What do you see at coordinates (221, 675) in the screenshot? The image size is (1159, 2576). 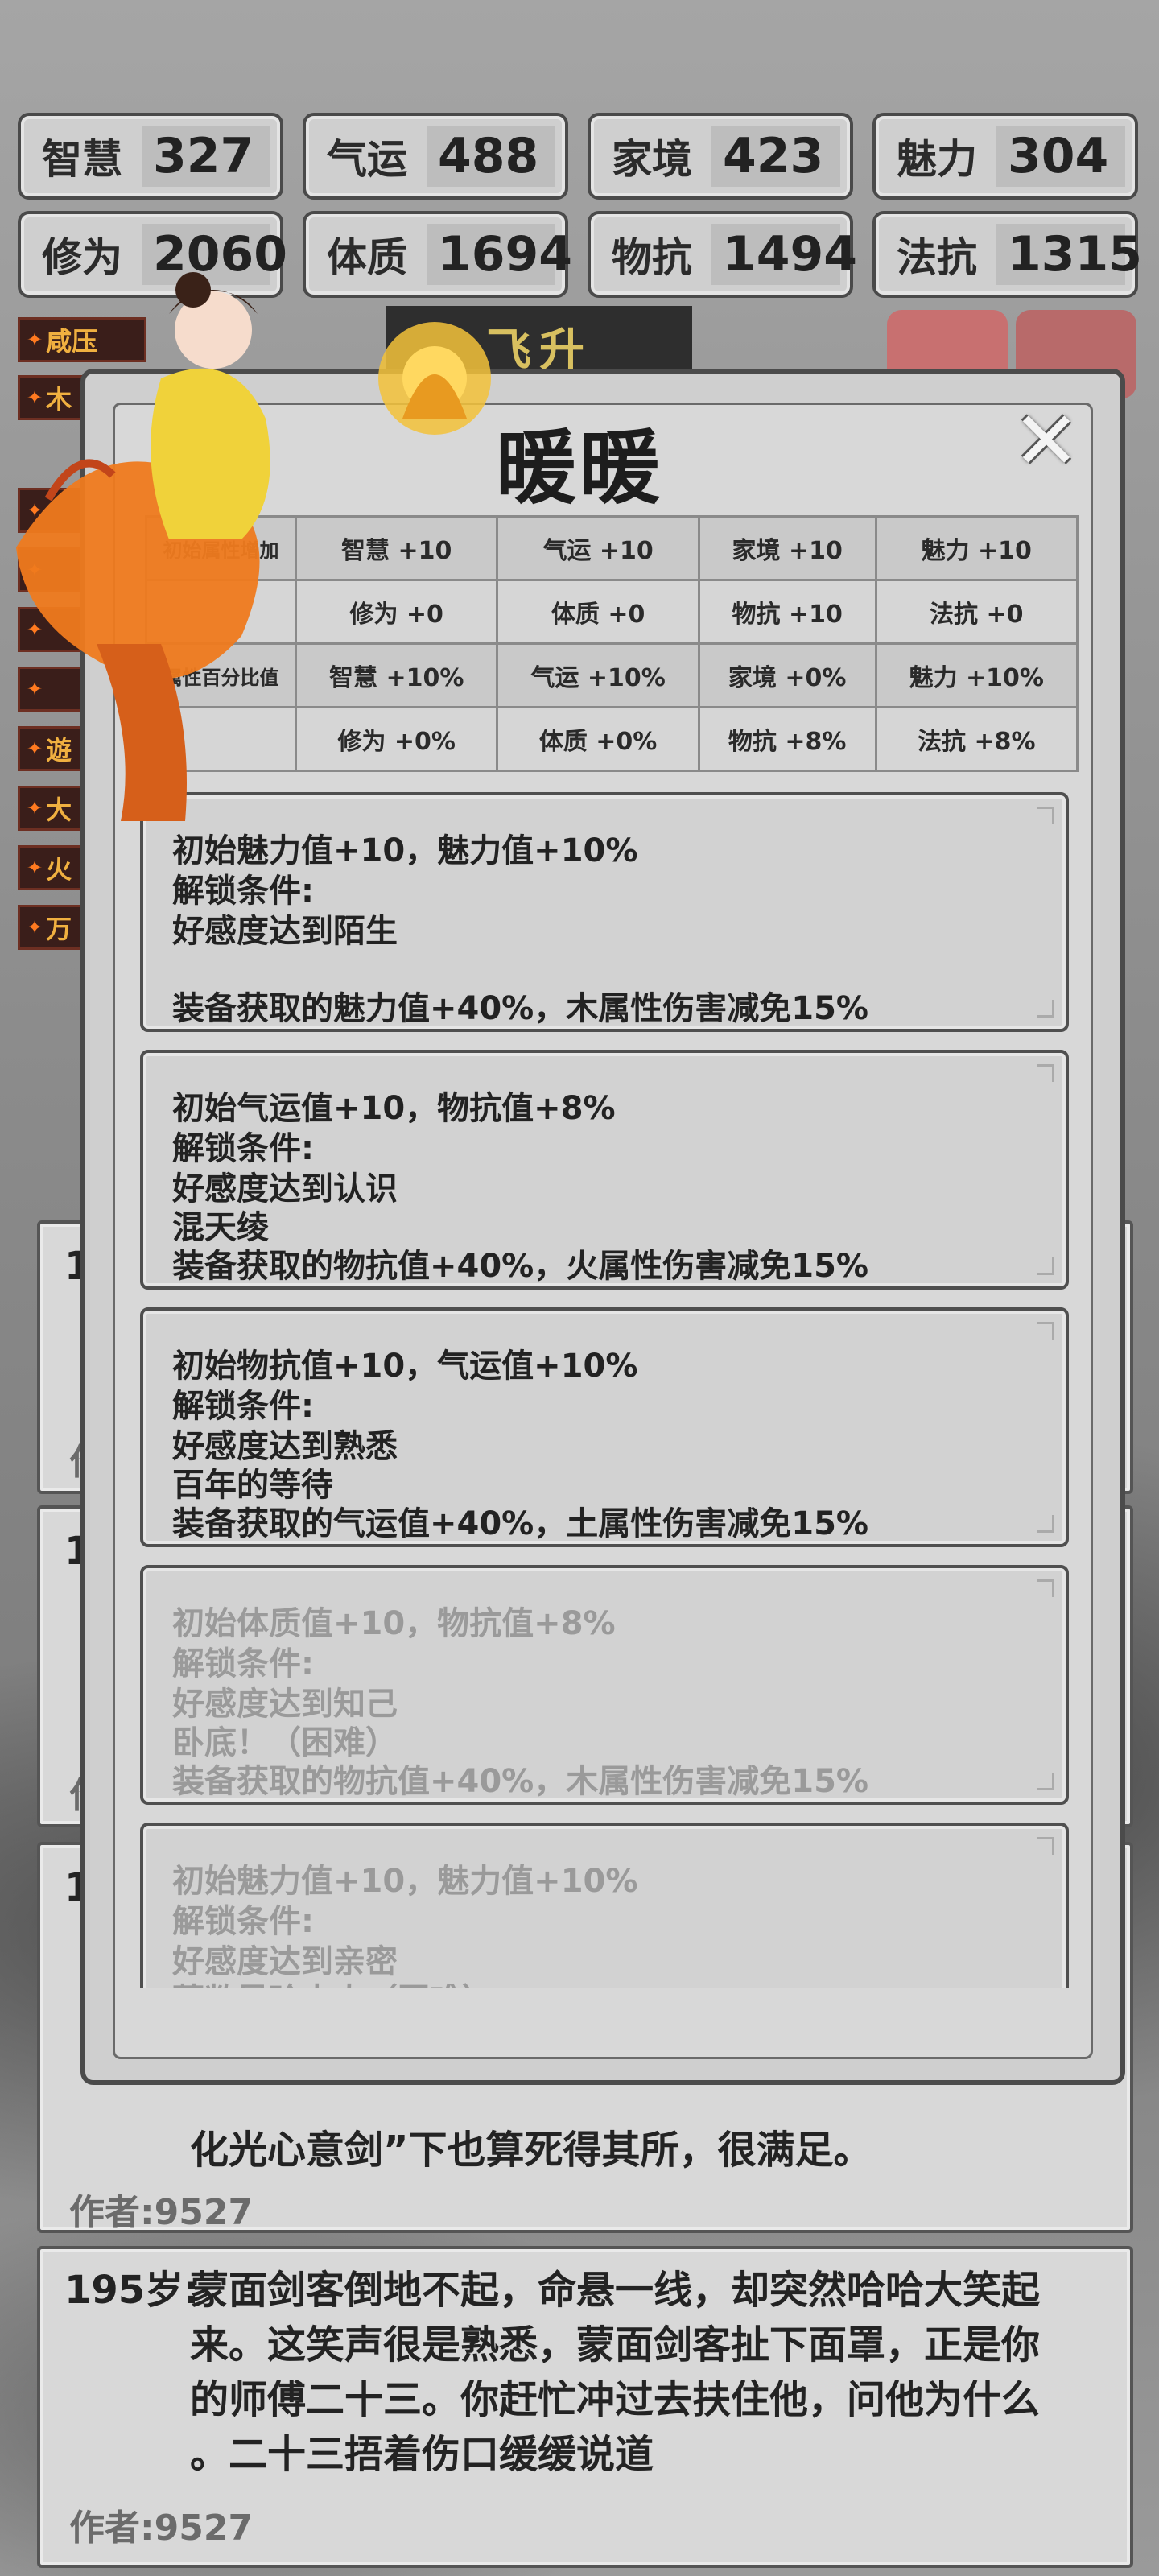 I see `table-row-header: 属性百分比值` at bounding box center [221, 675].